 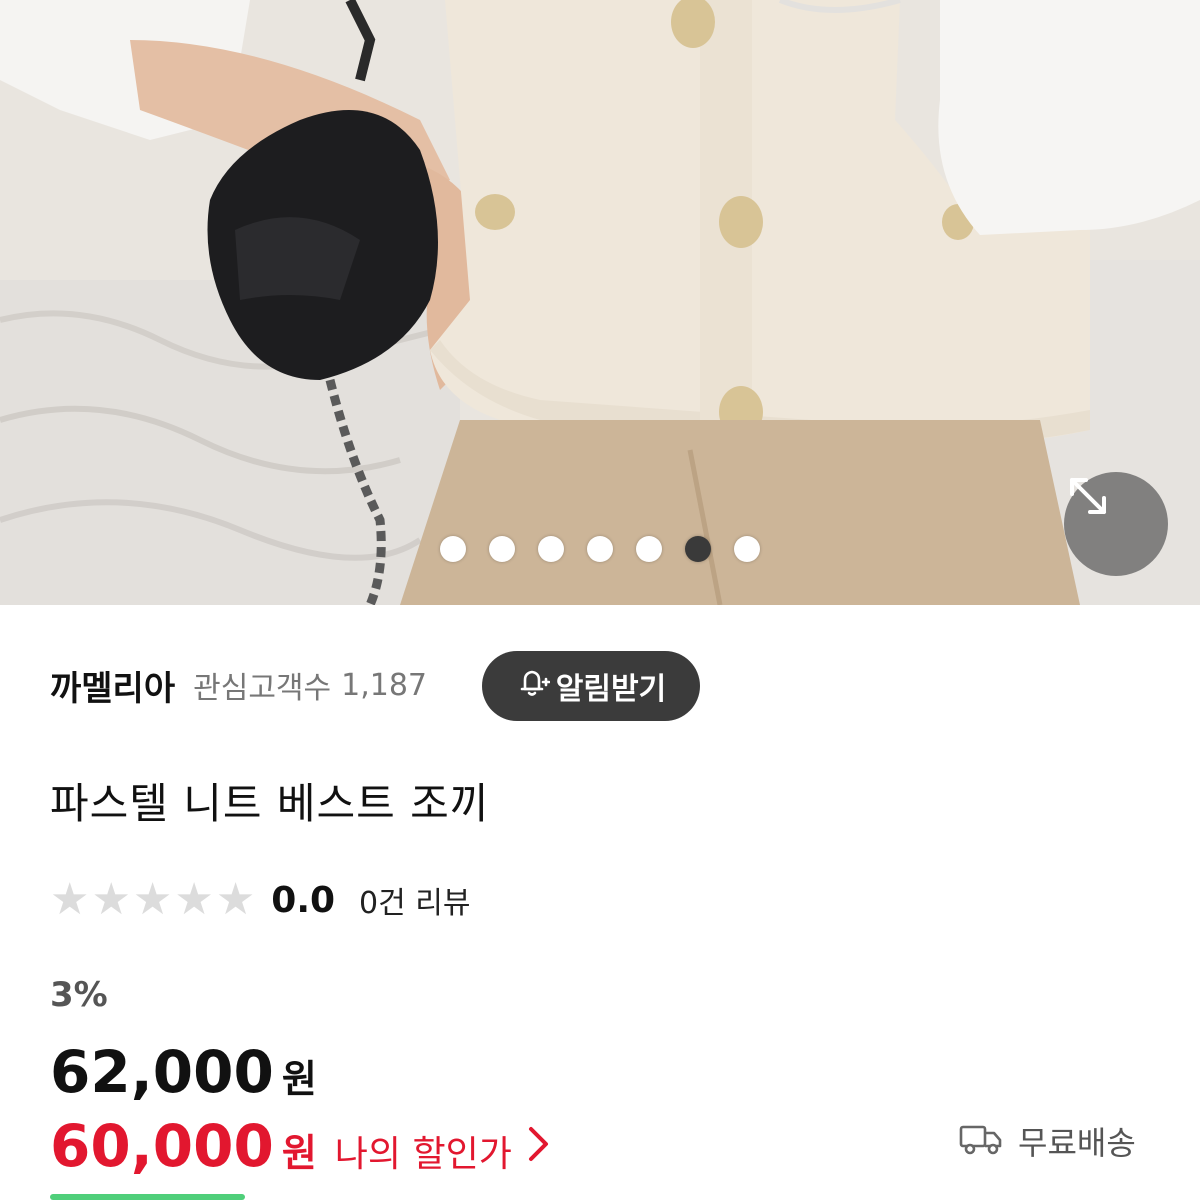 I want to click on rating-row: ★ ★ ★ ★ ★ 0.0 0건 리뷰, so click(x=260, y=900).